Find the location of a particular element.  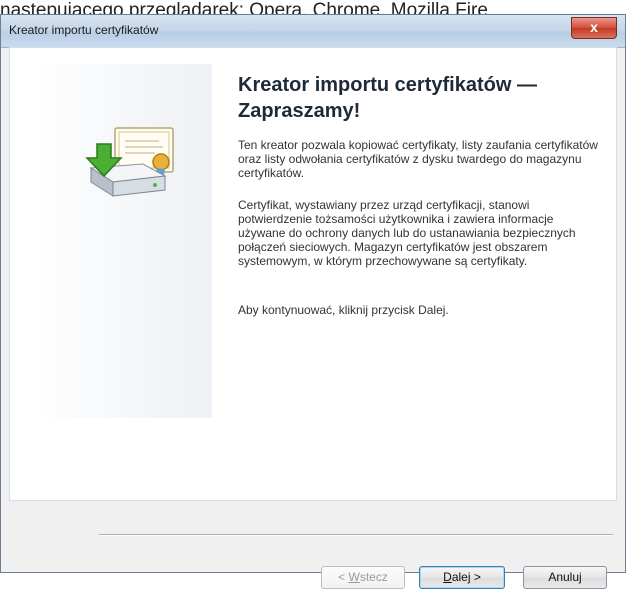

close-icon: x is located at coordinates (594, 27).